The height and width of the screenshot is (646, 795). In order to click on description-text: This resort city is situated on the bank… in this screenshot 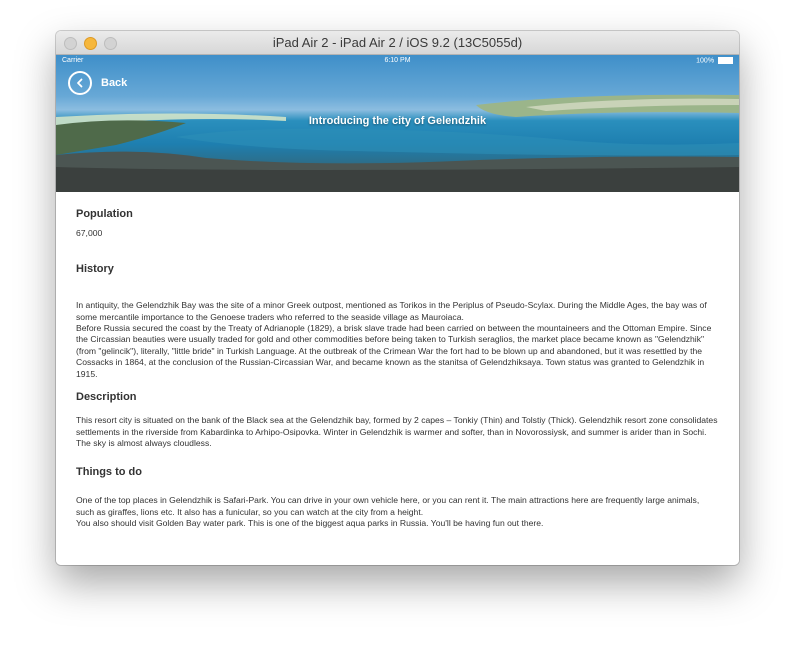, I will do `click(397, 432)`.